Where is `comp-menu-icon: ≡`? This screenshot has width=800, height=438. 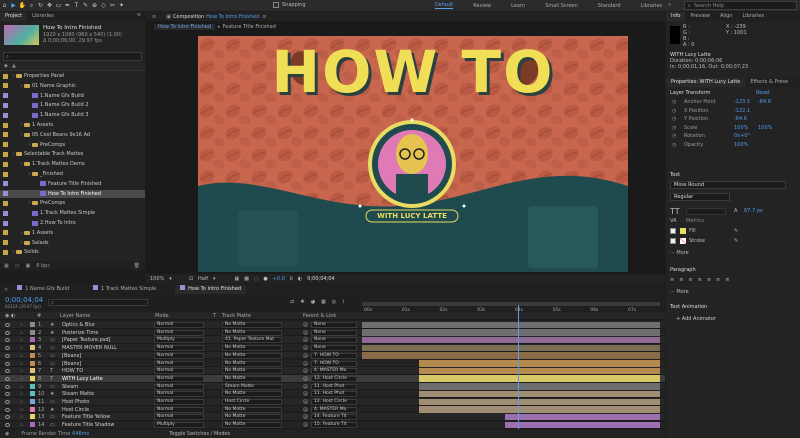 comp-menu-icon: ≡ is located at coordinates (264, 17).